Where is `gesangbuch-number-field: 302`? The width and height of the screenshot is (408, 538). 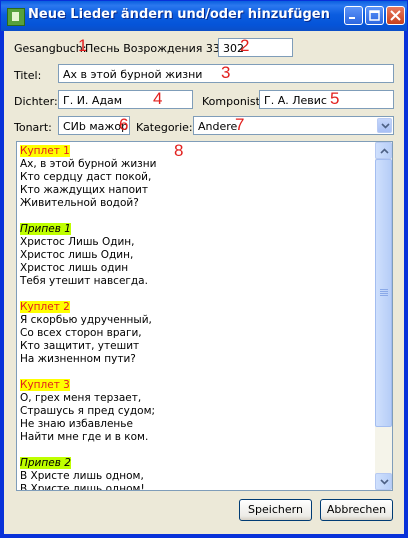
gesangbuch-number-field: 302 is located at coordinates (255, 47).